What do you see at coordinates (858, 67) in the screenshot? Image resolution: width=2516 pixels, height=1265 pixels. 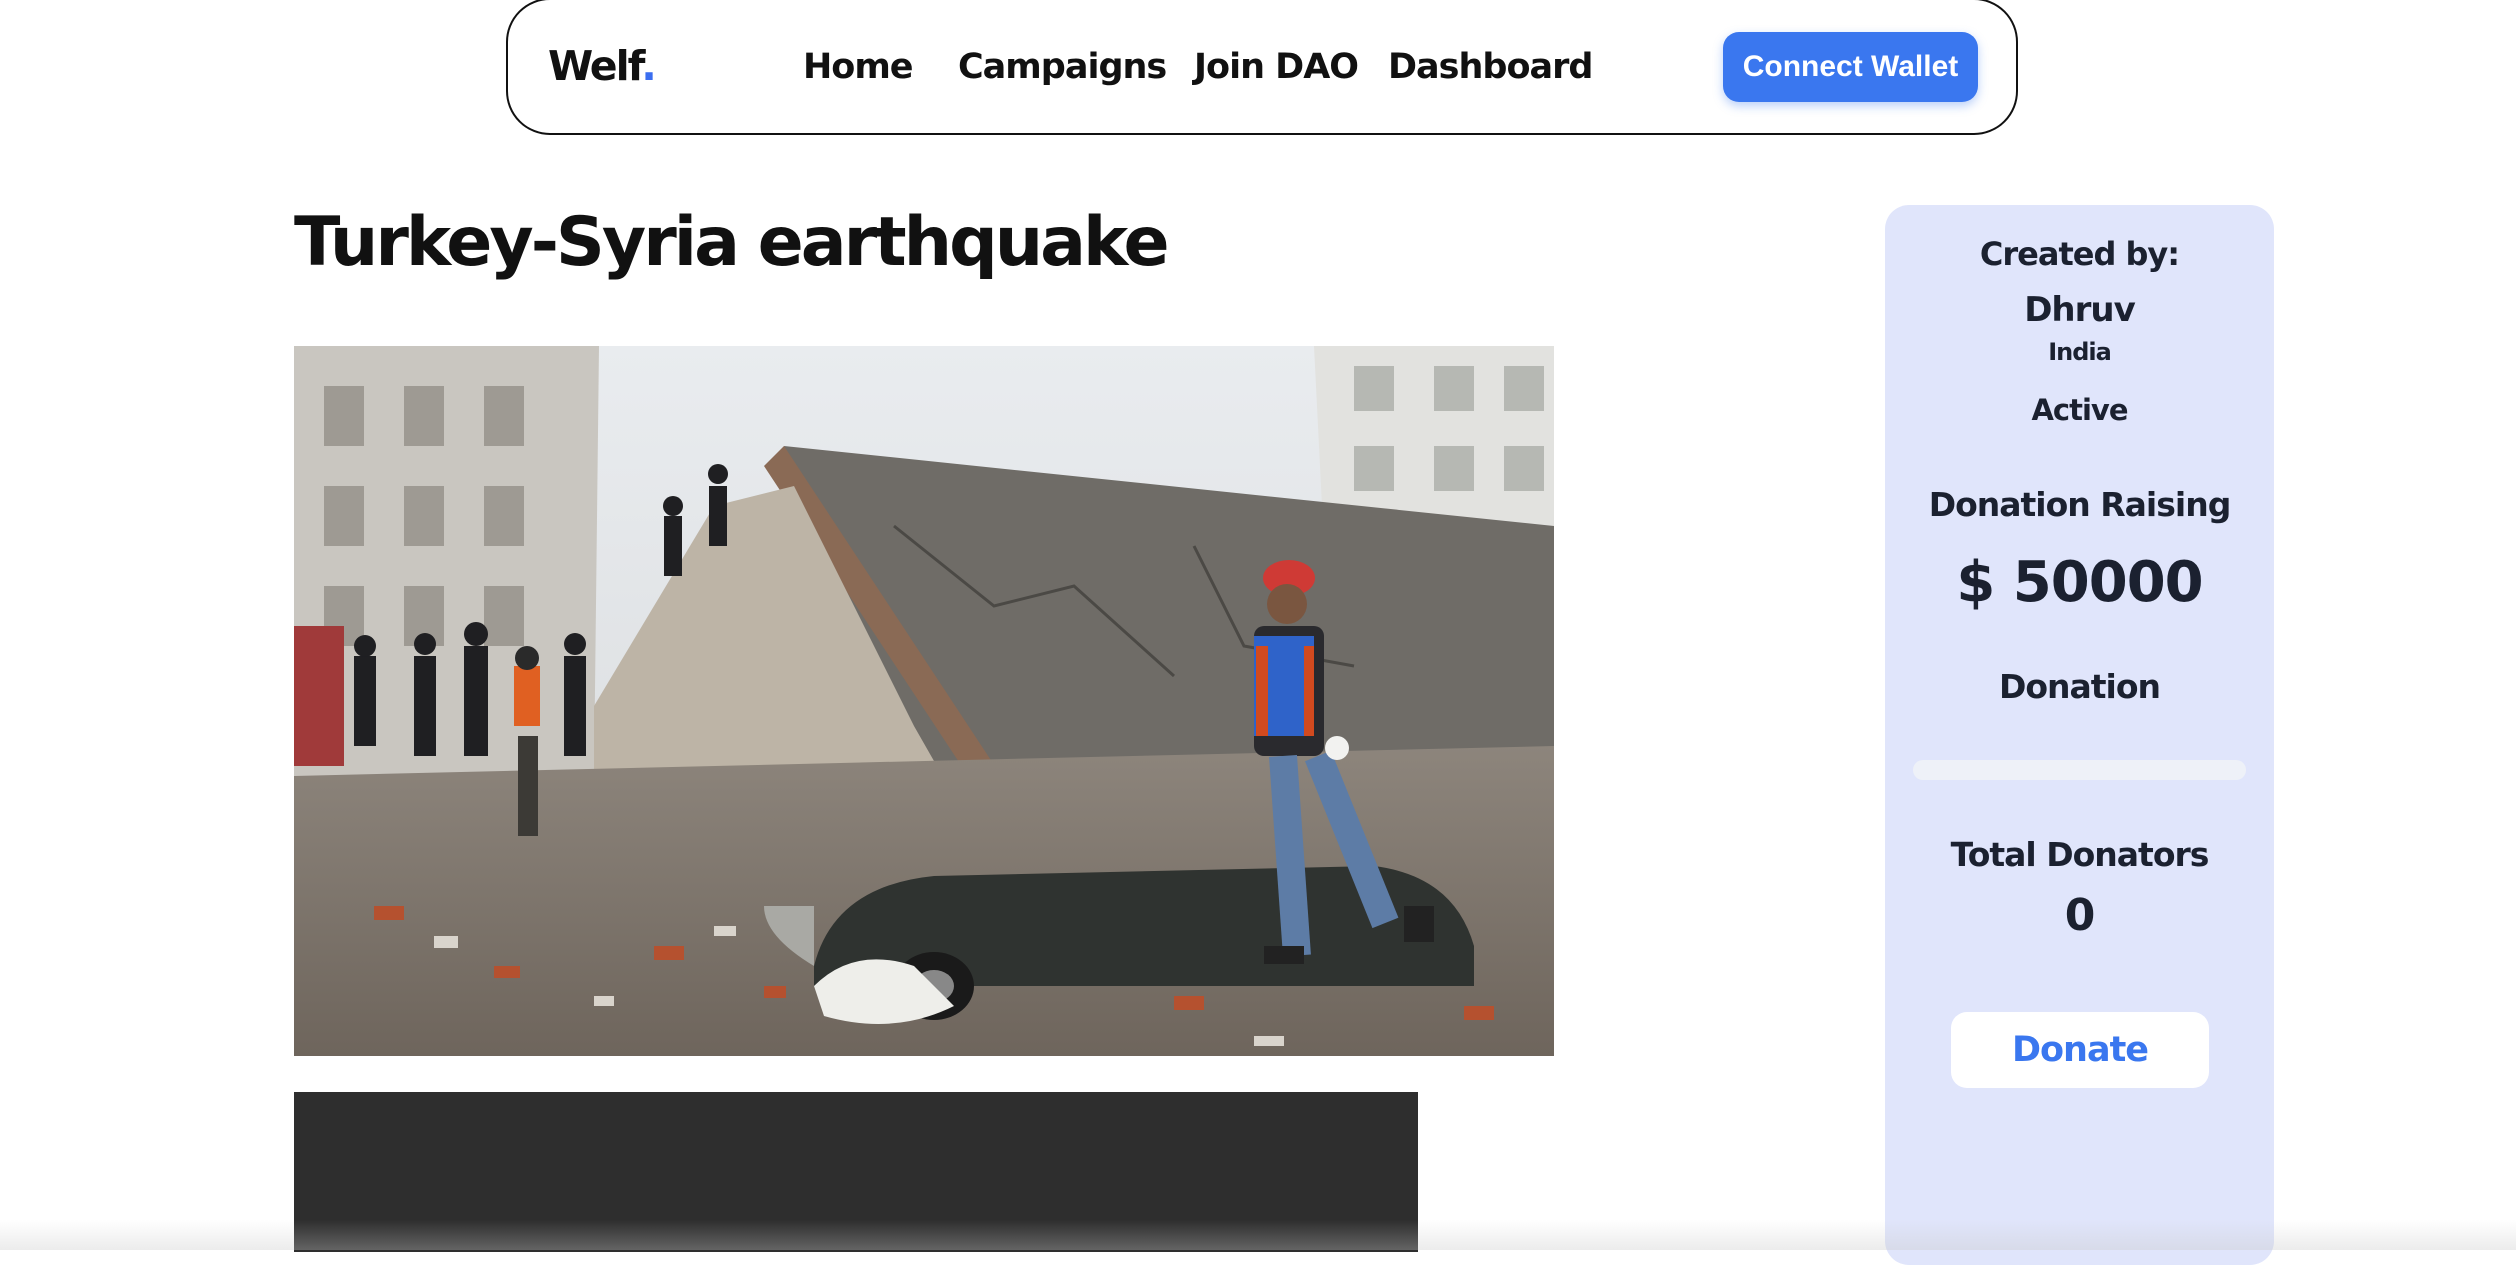 I see `nav-link-home: Home` at bounding box center [858, 67].